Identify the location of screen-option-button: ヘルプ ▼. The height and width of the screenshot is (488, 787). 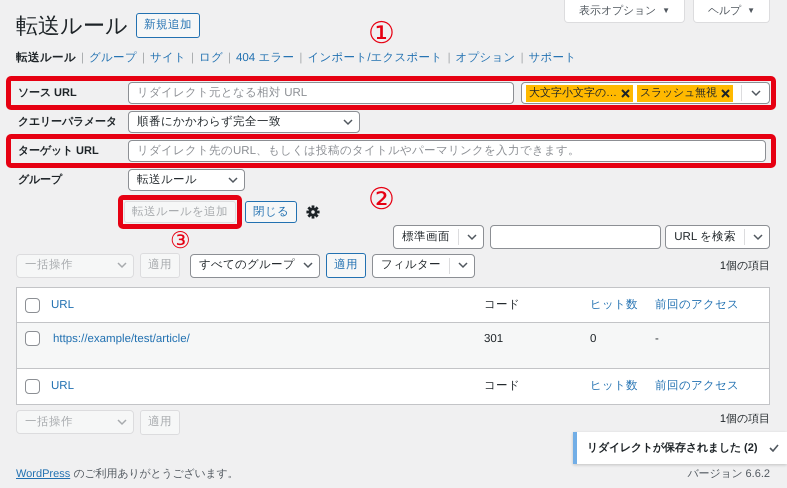
(731, 11).